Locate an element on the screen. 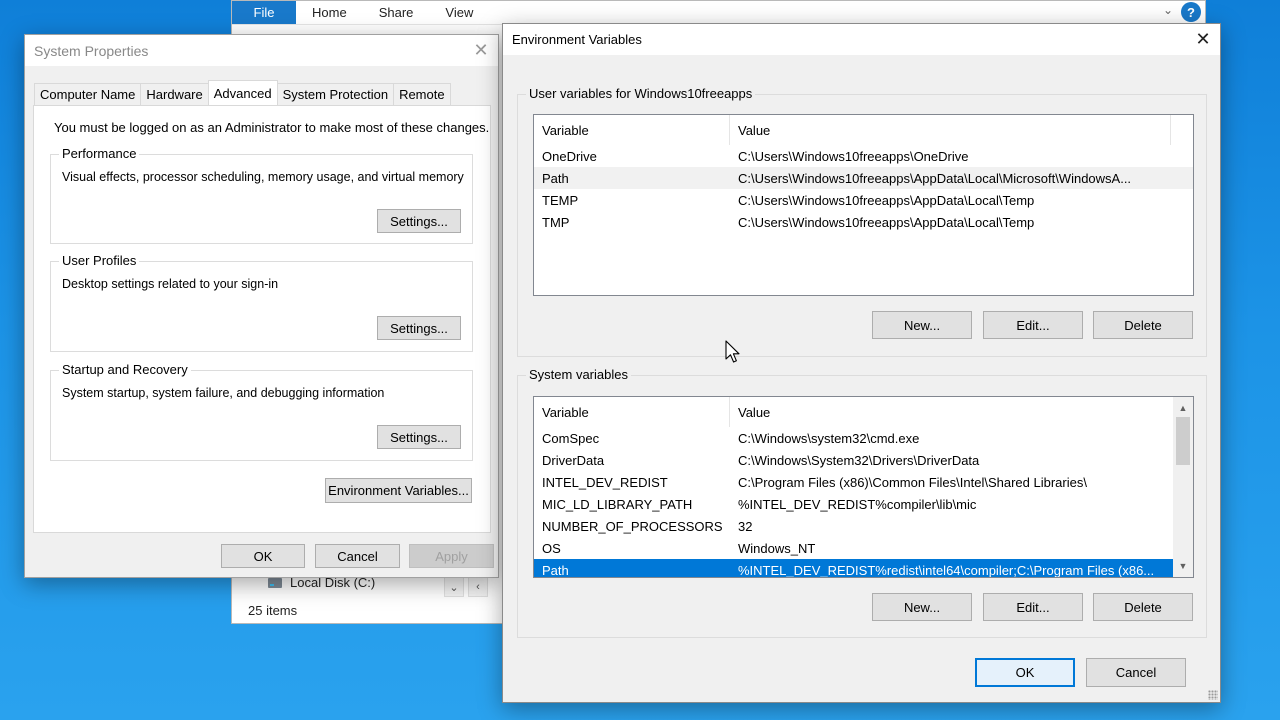 This screenshot has height=720, width=1280. system-delete-button: Delete is located at coordinates (1143, 607).